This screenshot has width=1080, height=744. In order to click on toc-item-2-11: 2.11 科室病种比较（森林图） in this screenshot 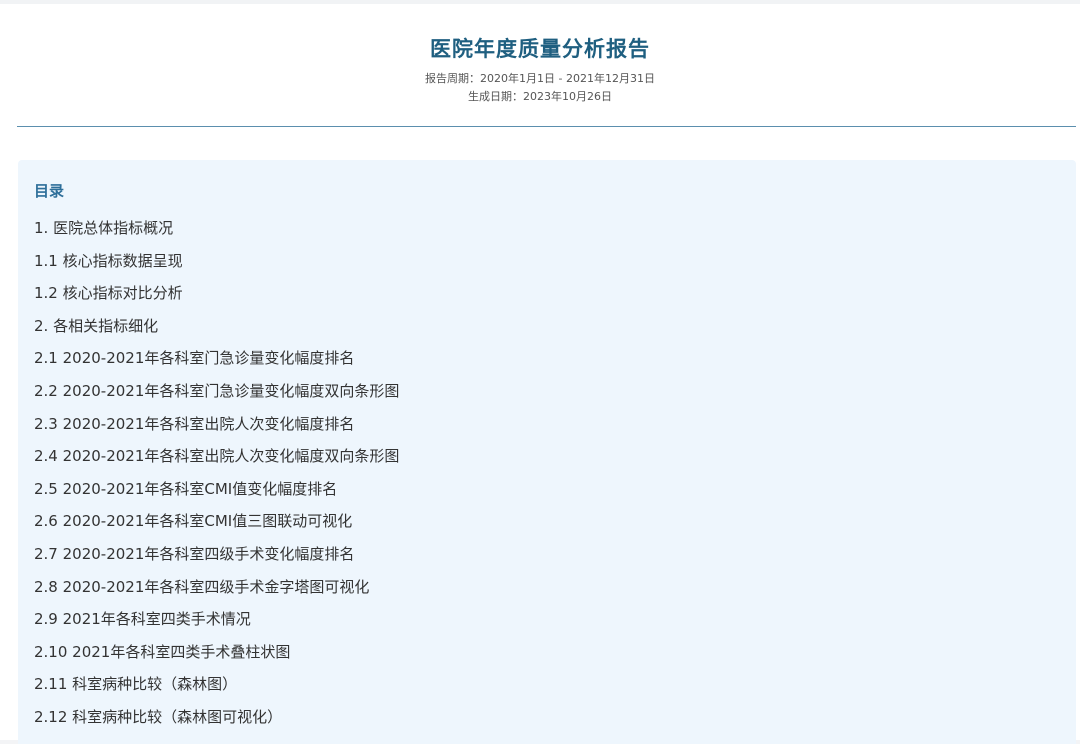, I will do `click(547, 684)`.